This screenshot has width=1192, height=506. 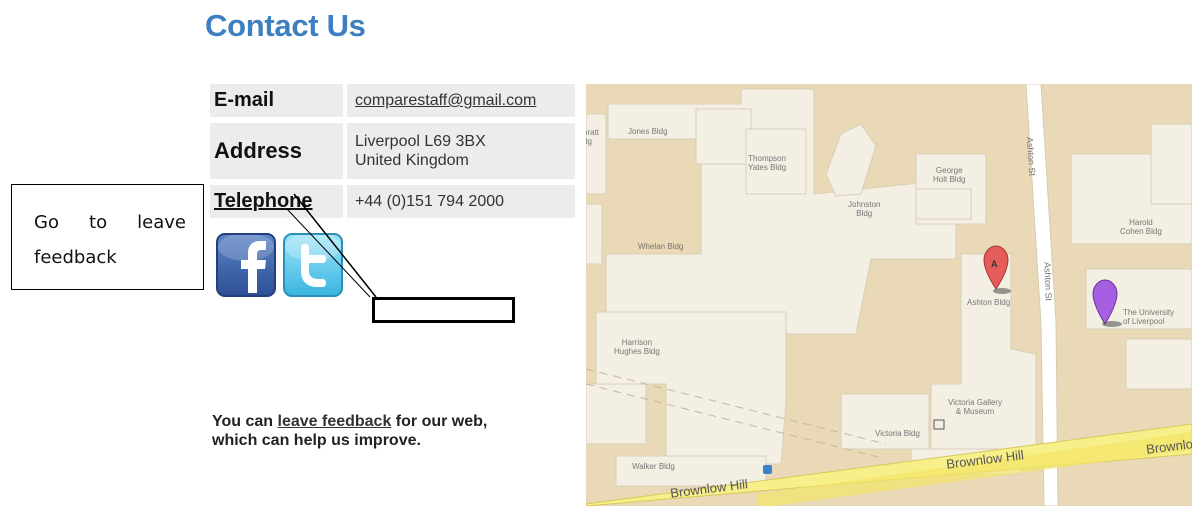 What do you see at coordinates (443, 310) in the screenshot?
I see `annotation-target-box` at bounding box center [443, 310].